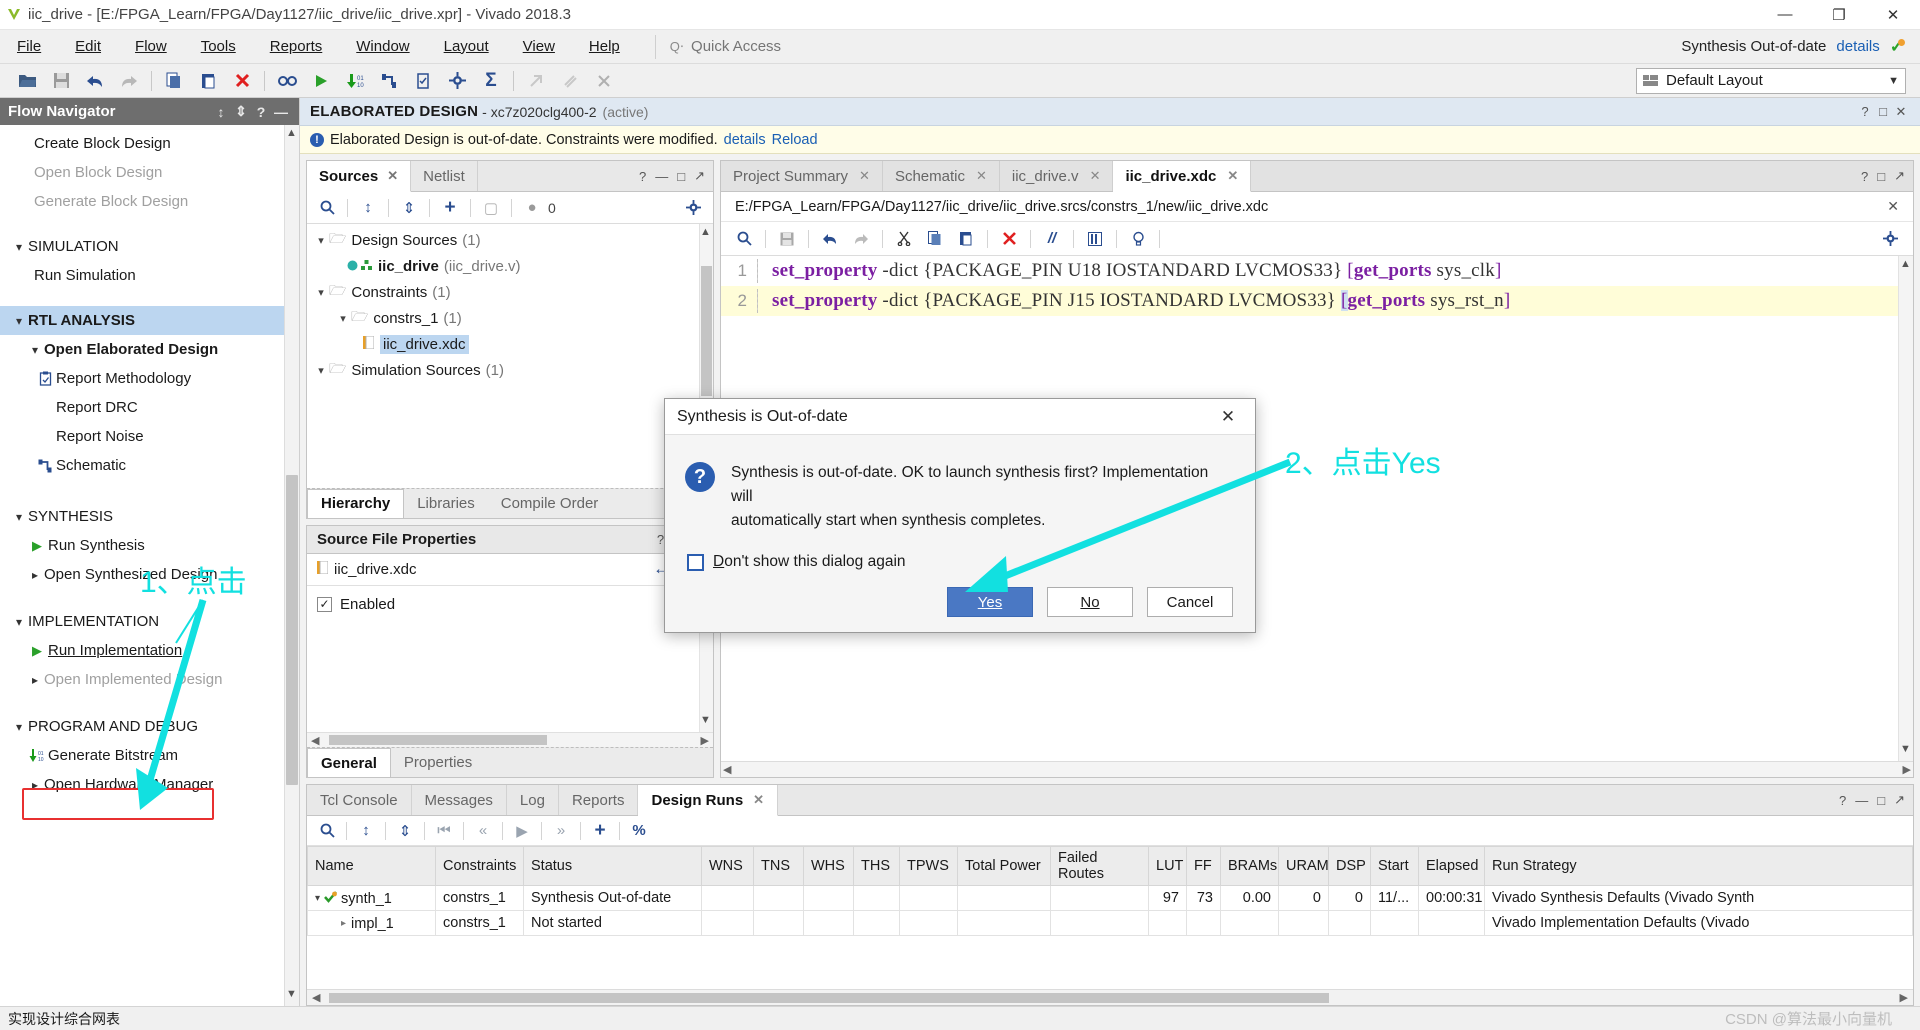 Image resolution: width=1920 pixels, height=1030 pixels. Describe the element at coordinates (149, 407) in the screenshot. I see `sidebar-item-report-drc: Report DRC` at that location.